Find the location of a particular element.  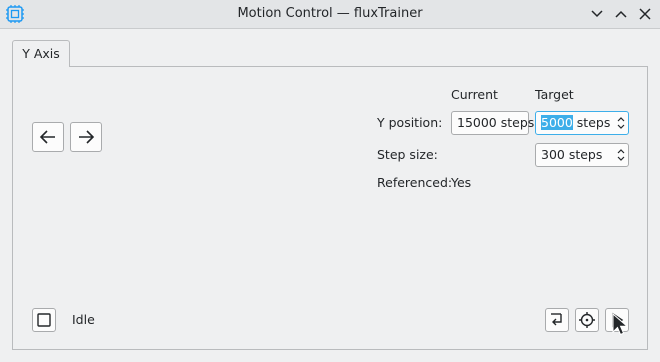

referenced-value: Yes is located at coordinates (461, 182).